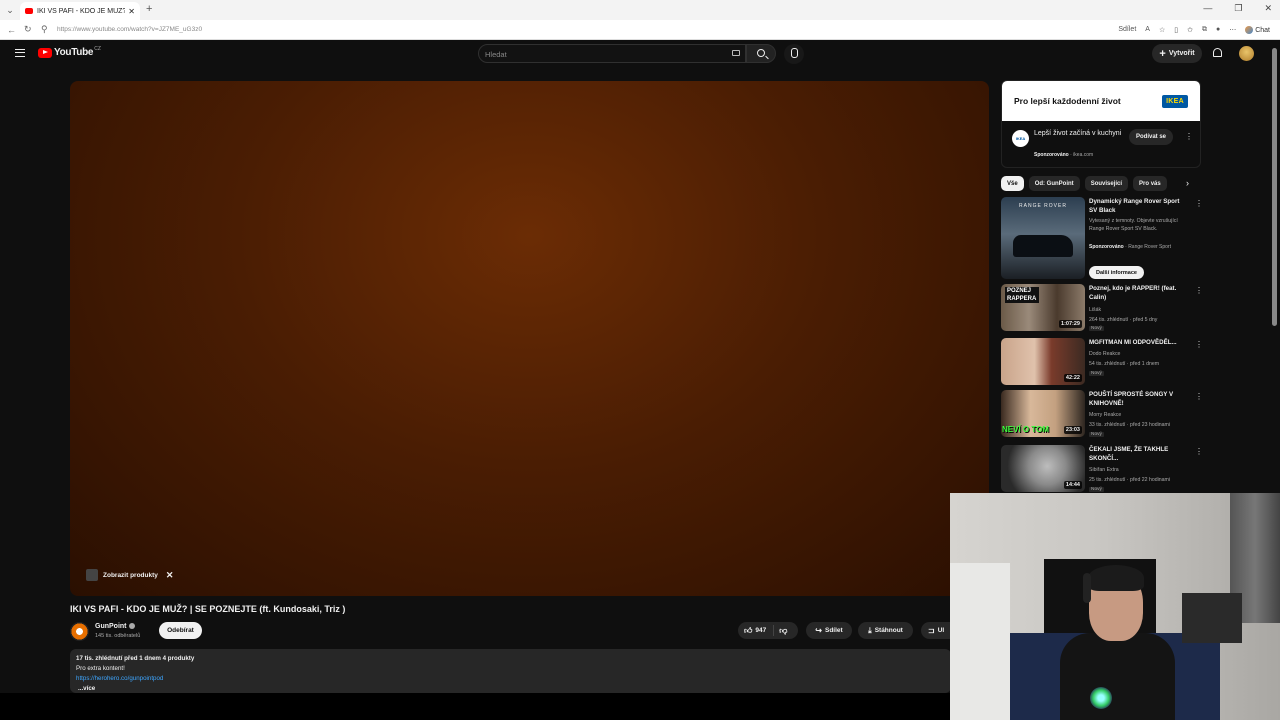 This screenshot has height=720, width=1280. Describe the element at coordinates (736, 53) in the screenshot. I see `keyboard-icon` at that location.